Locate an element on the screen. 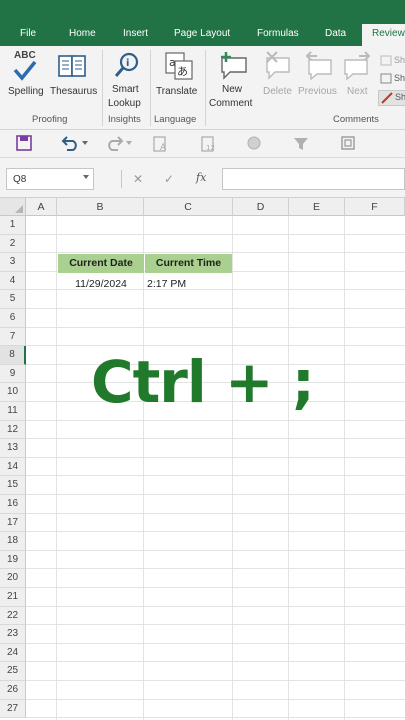 This screenshot has width=405, height=720. new-comment-label-1: New is located at coordinates (232, 89).